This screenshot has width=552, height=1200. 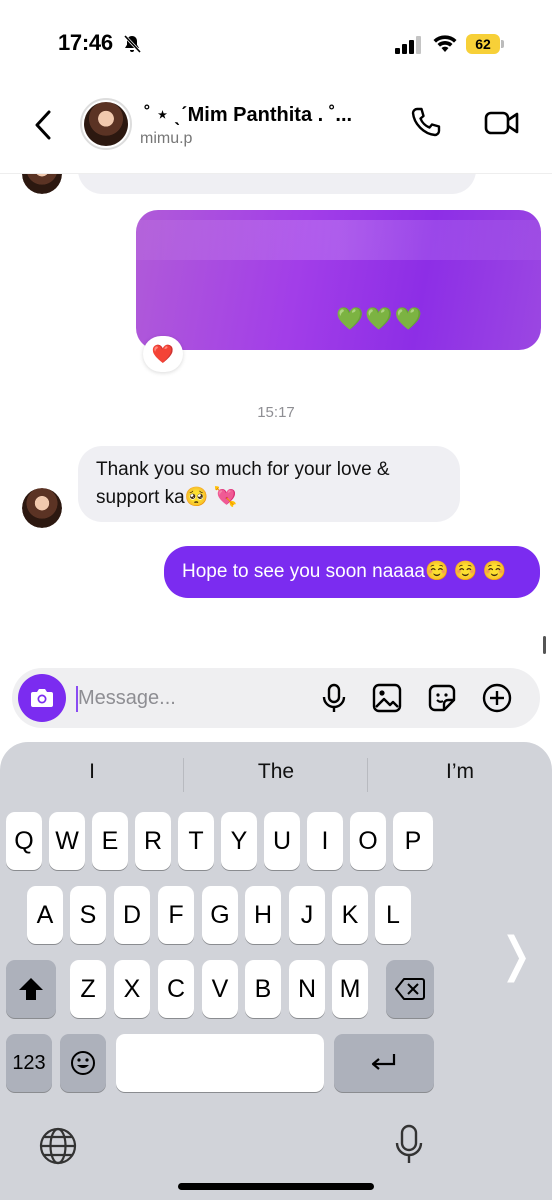 I want to click on return-key, so click(x=384, y=1063).